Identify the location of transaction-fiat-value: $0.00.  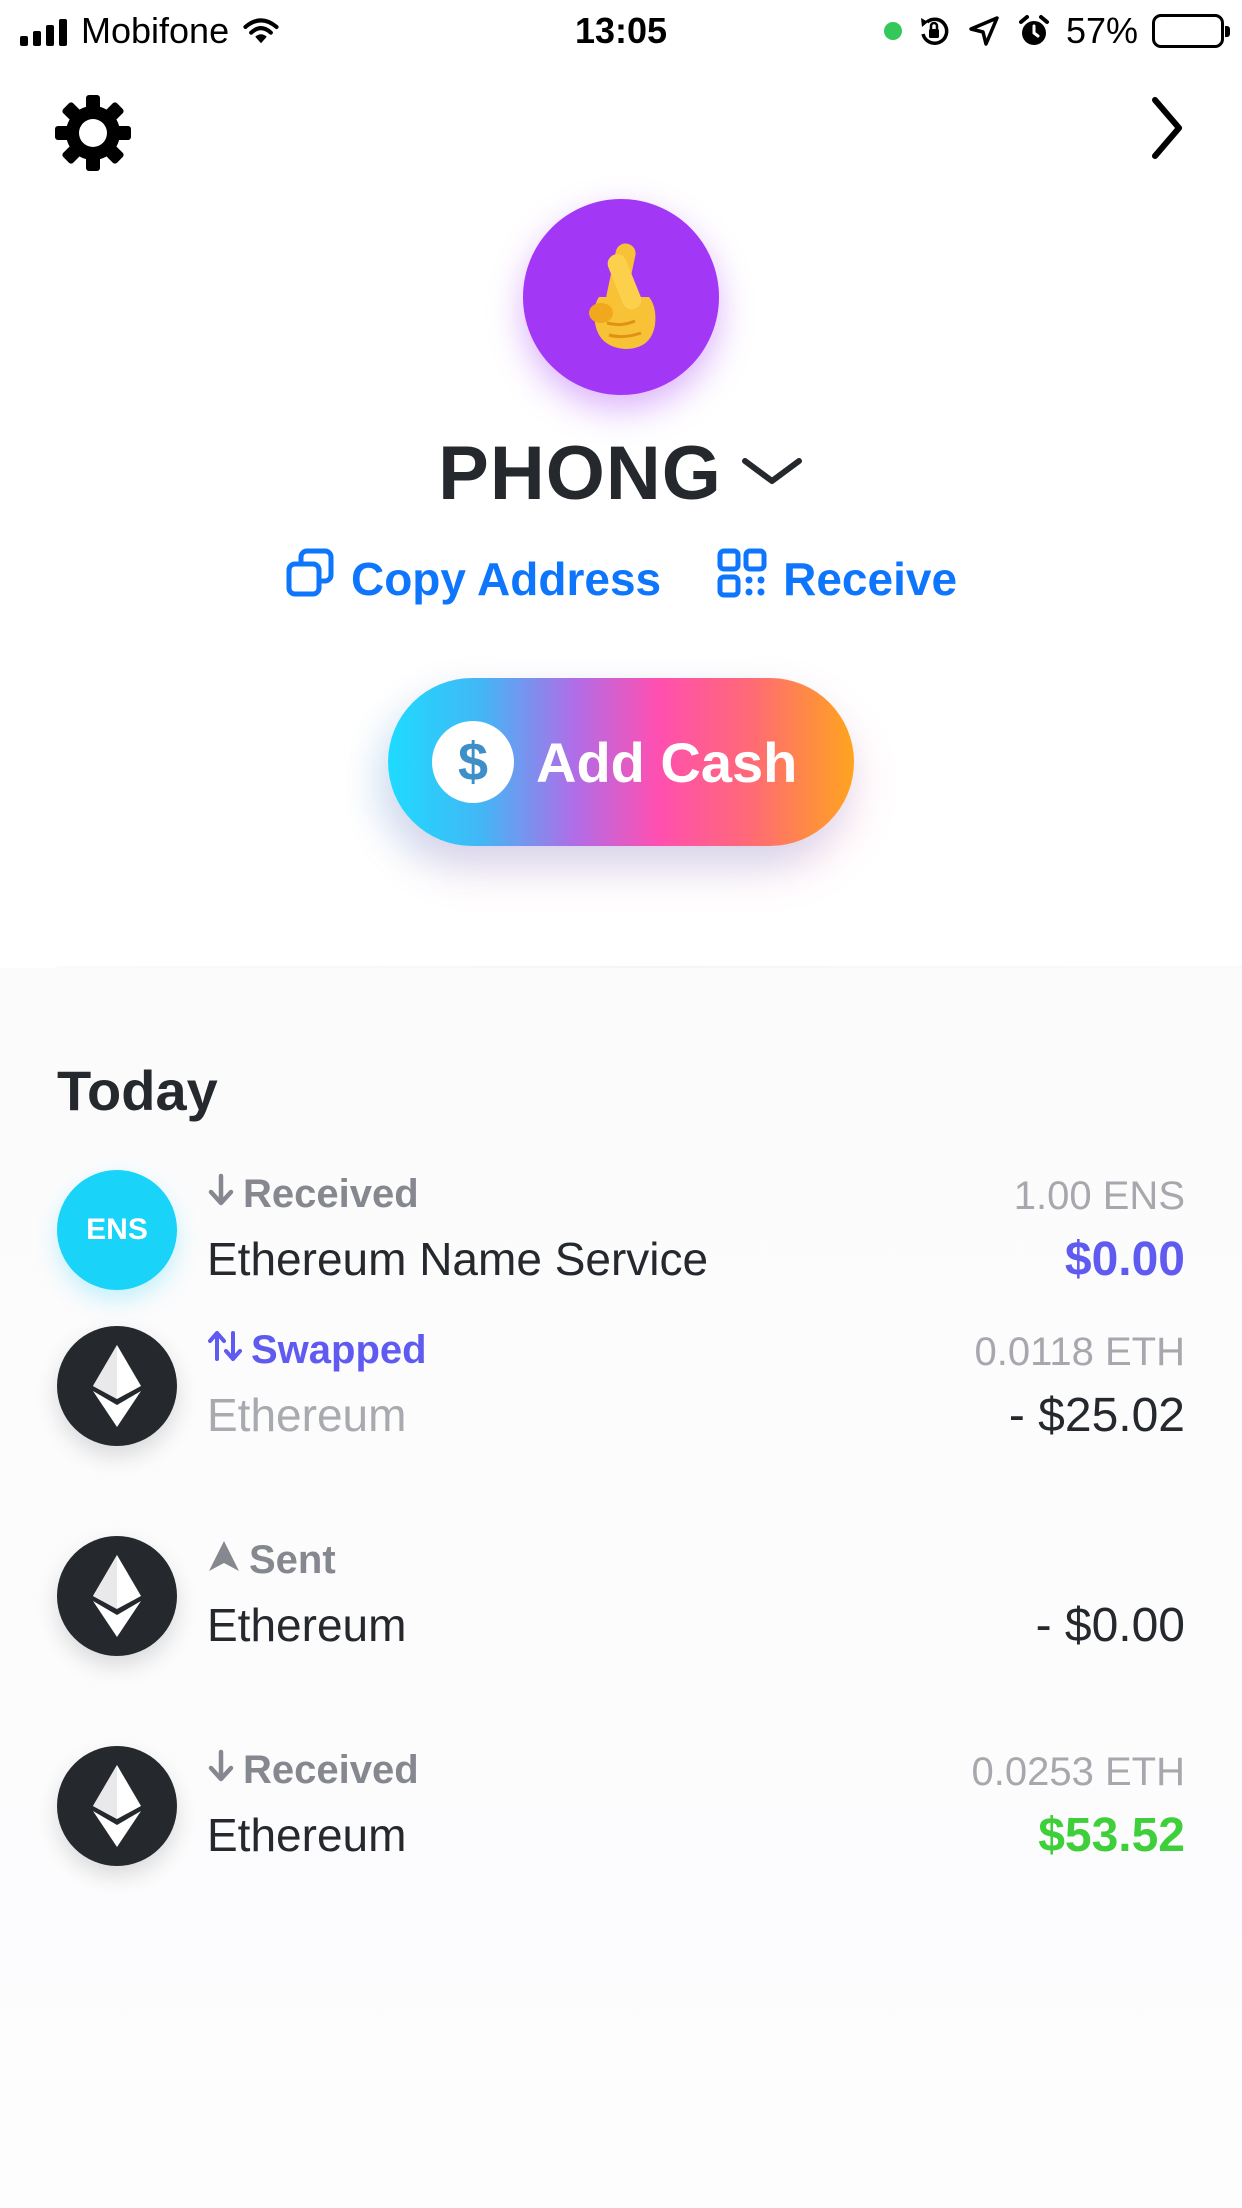
(1124, 1259).